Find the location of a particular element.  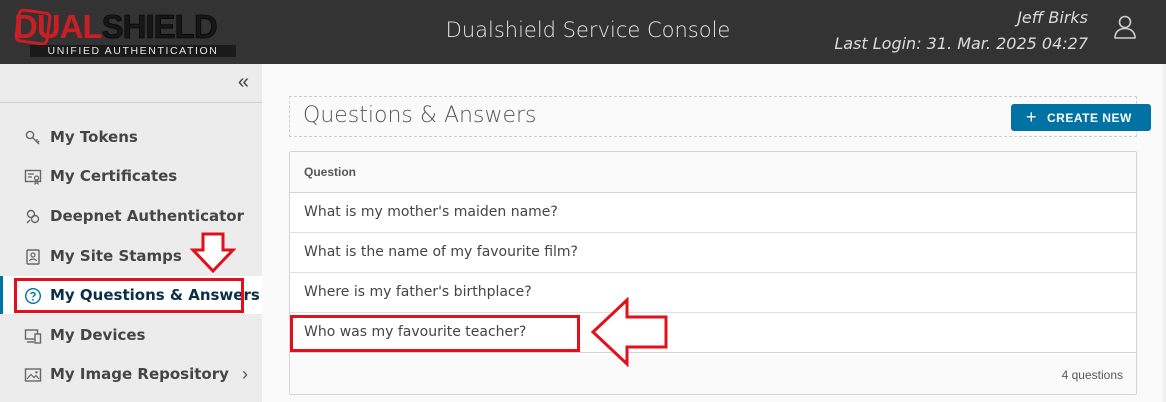

table-row: Where is my father's birthplace? is located at coordinates (713, 293).